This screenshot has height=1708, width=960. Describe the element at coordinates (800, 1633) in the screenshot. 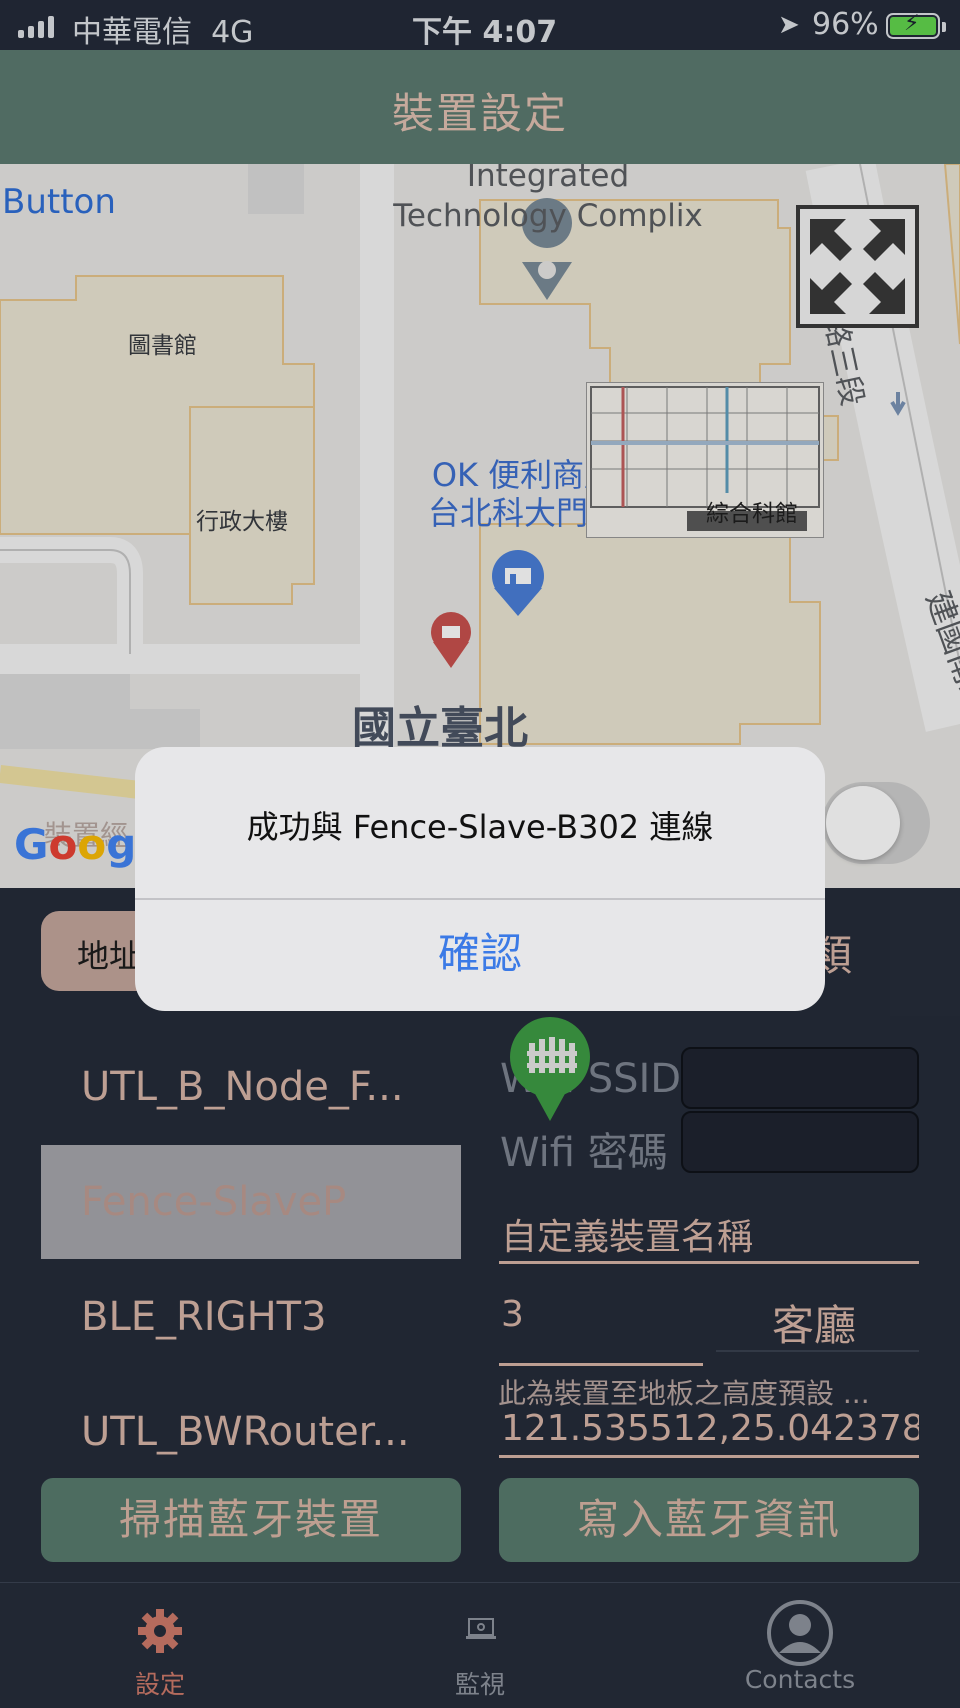

I see `contact-icon` at that location.